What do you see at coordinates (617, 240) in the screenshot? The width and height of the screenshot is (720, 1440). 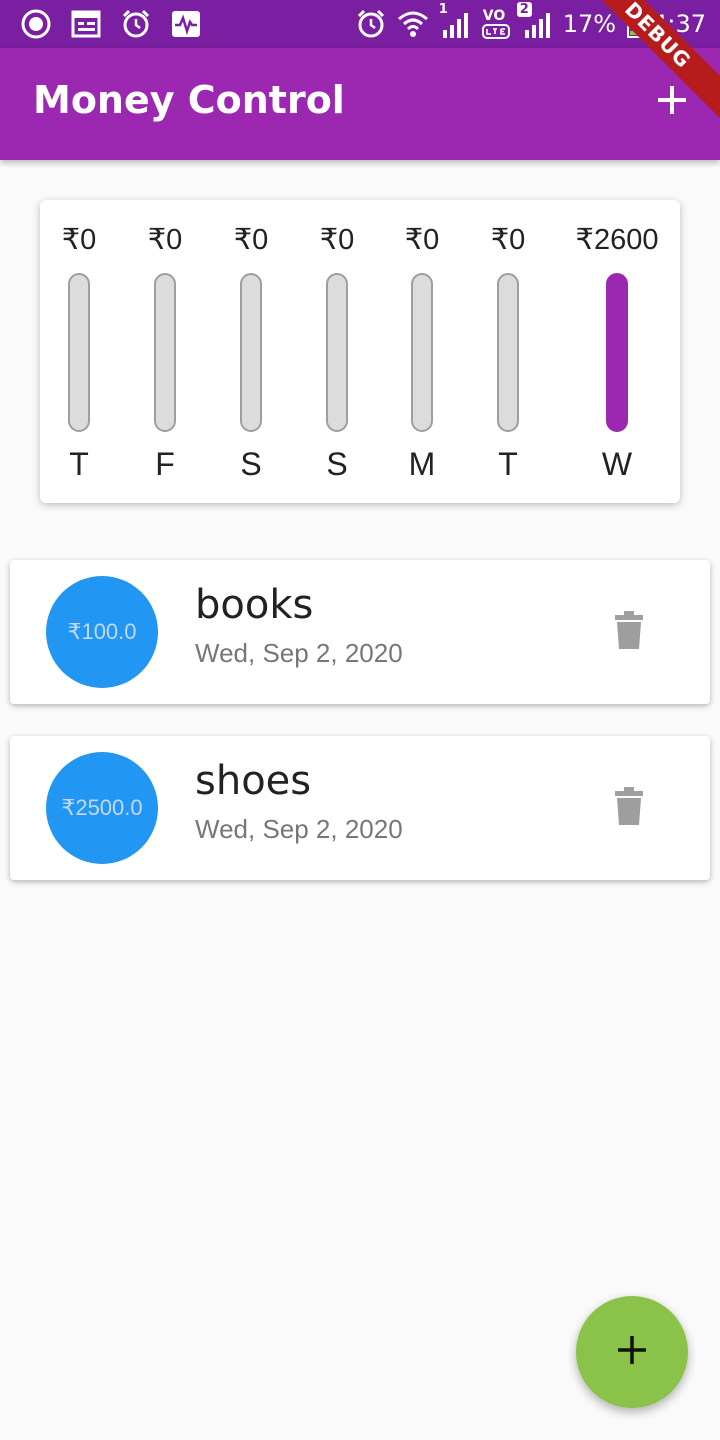 I see `bar-amount-label: ₹2600` at bounding box center [617, 240].